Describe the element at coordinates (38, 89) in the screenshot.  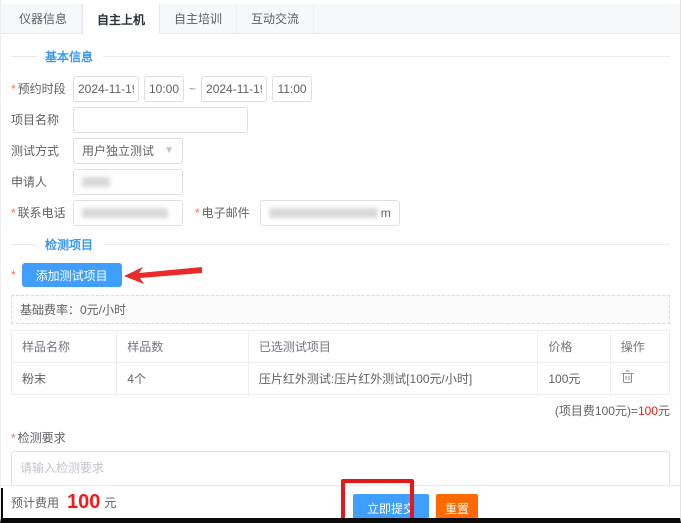
I see `reservation-label: * 预约时段` at that location.